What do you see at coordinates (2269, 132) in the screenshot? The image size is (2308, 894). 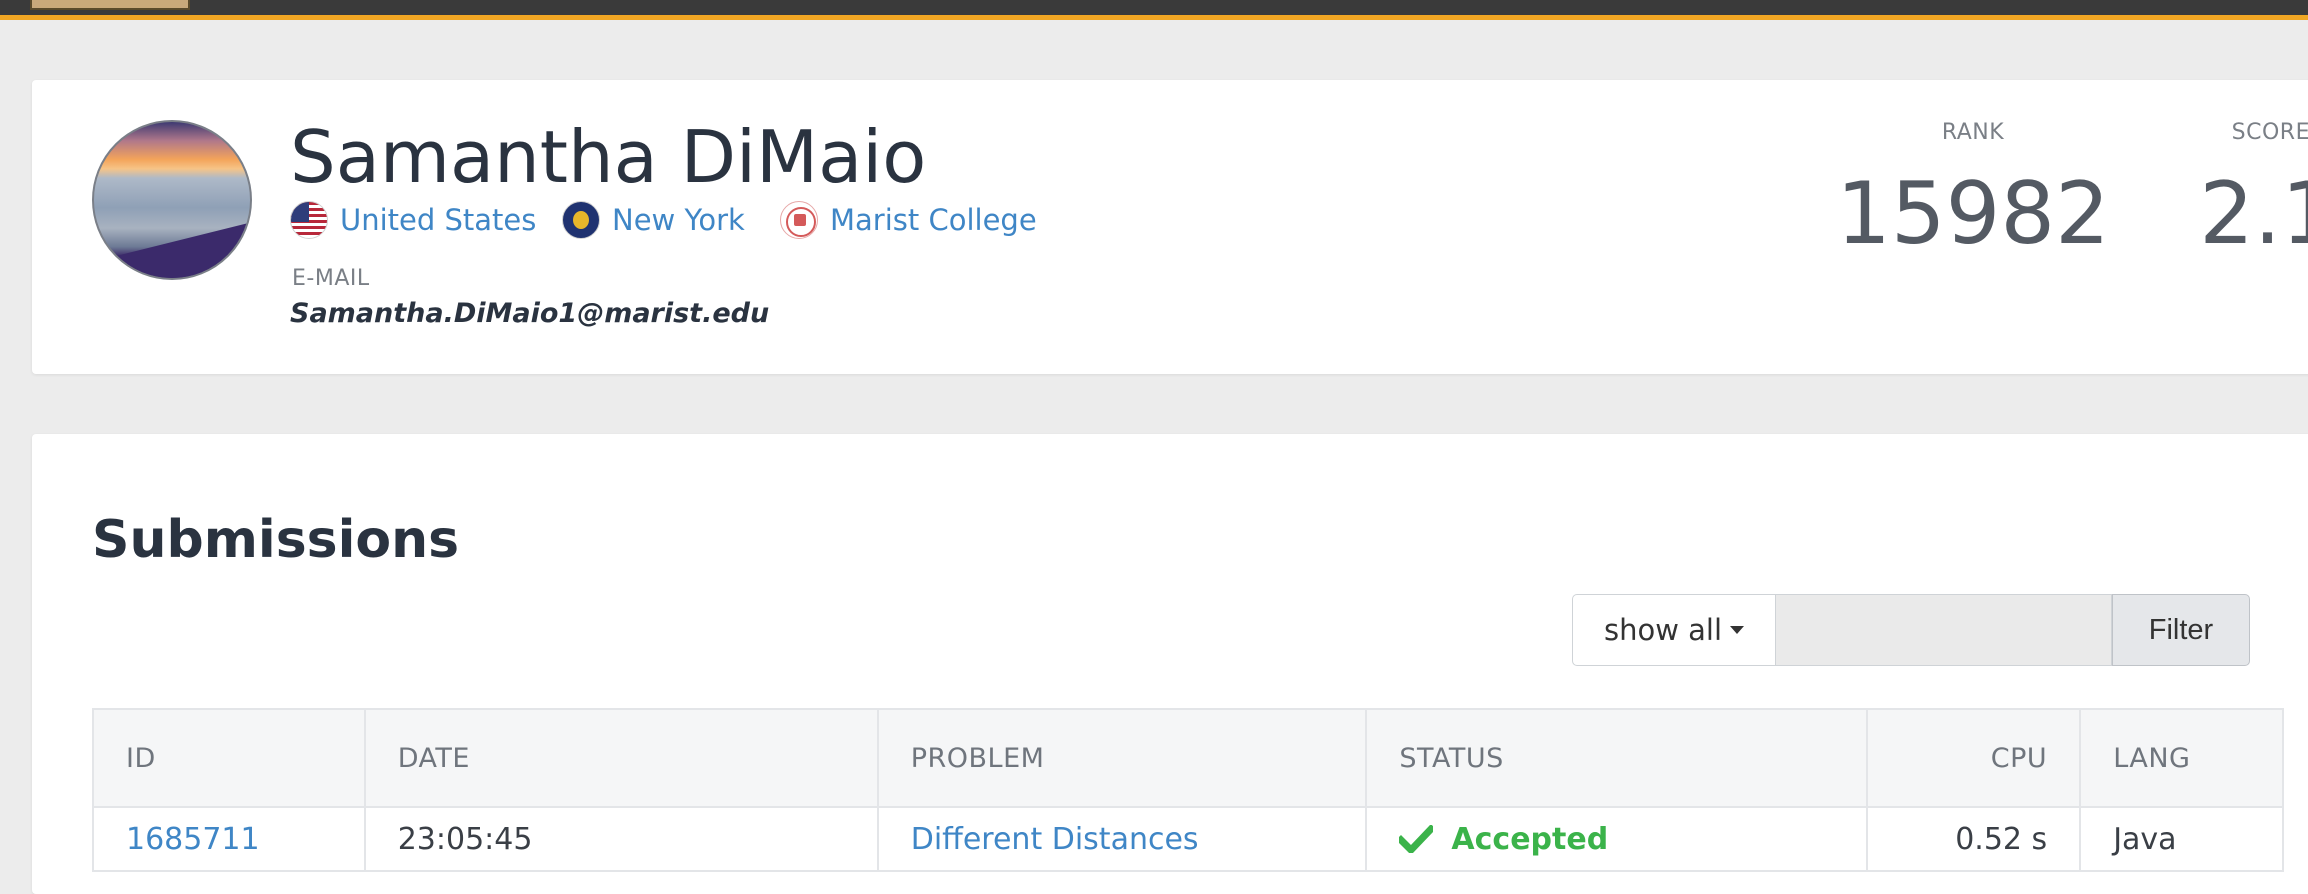 I see `score-label: SCORE` at bounding box center [2269, 132].